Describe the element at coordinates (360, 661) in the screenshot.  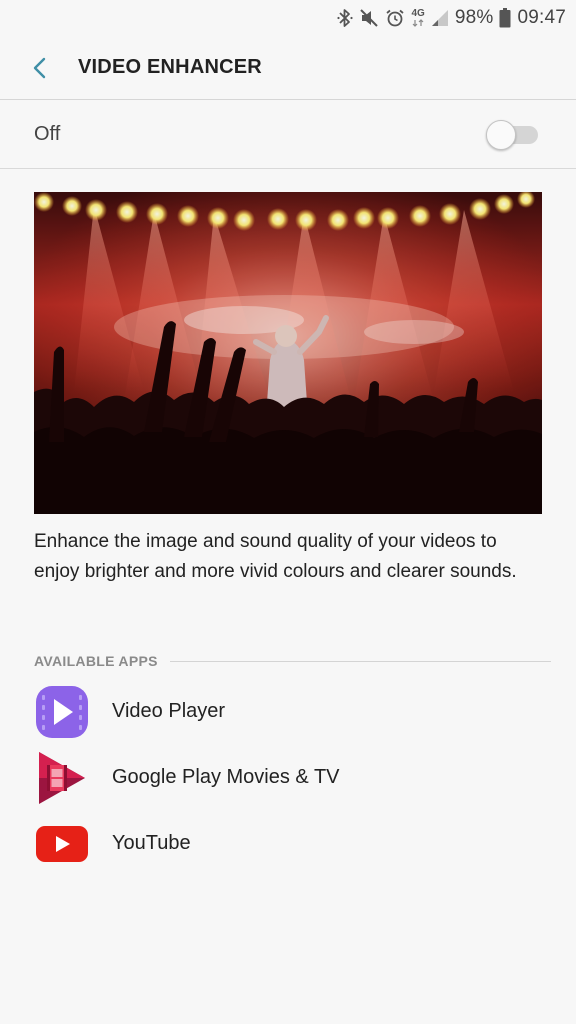
I see `section-divider` at that location.